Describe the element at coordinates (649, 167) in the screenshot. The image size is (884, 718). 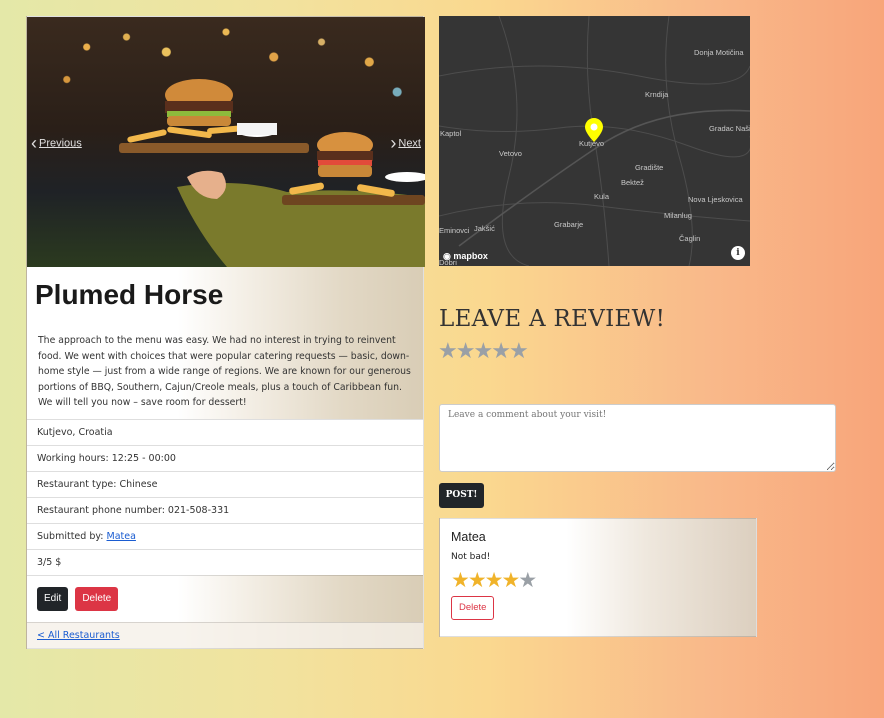
I see `map-label: Gradište` at that location.